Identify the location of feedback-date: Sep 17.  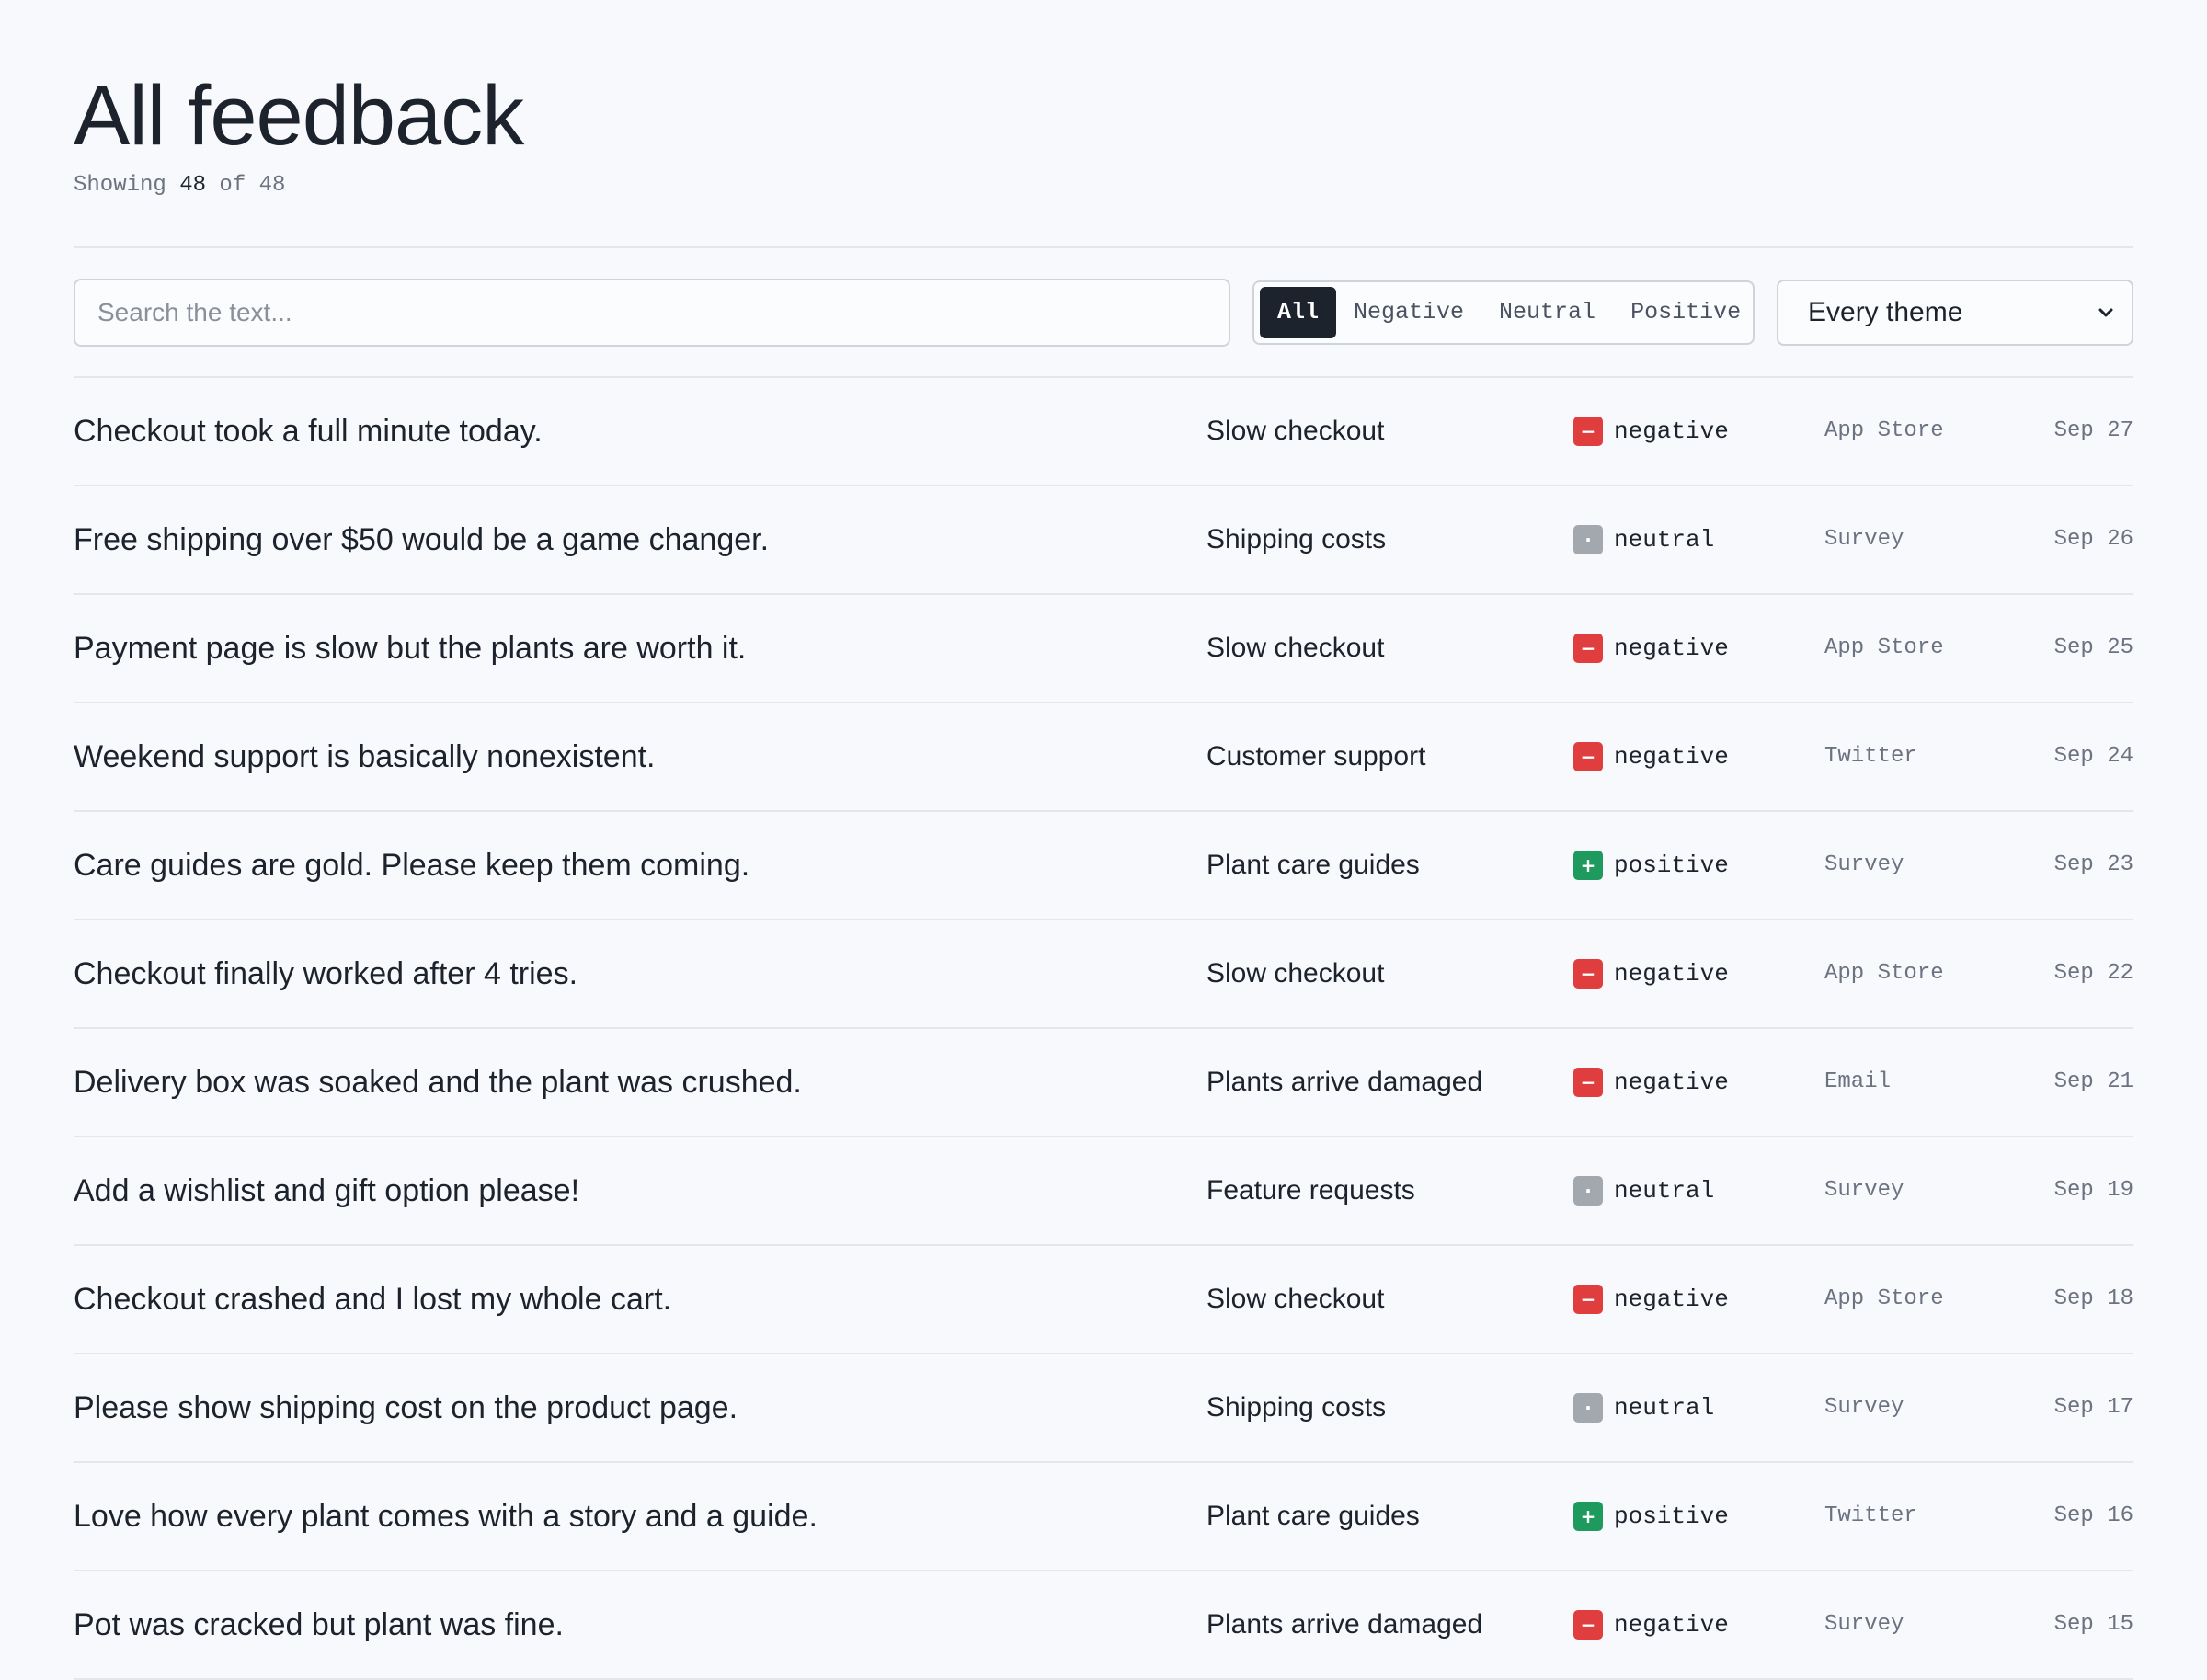
(2093, 1407).